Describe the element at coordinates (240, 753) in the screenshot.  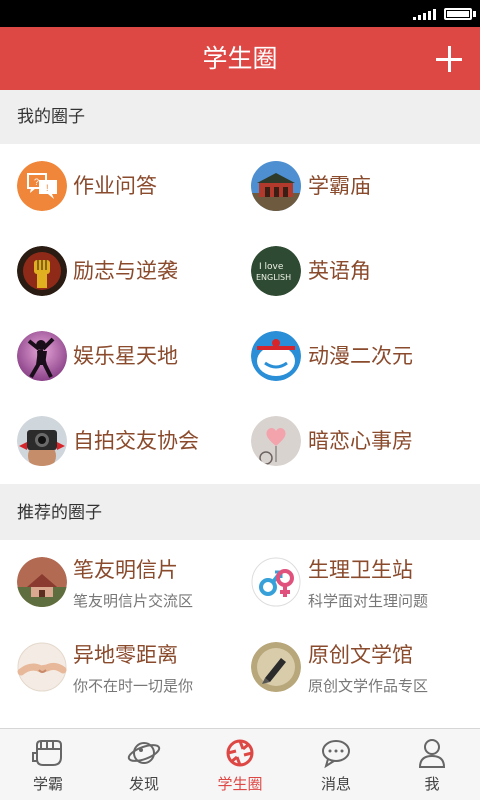
I see `aperture-icon` at that location.